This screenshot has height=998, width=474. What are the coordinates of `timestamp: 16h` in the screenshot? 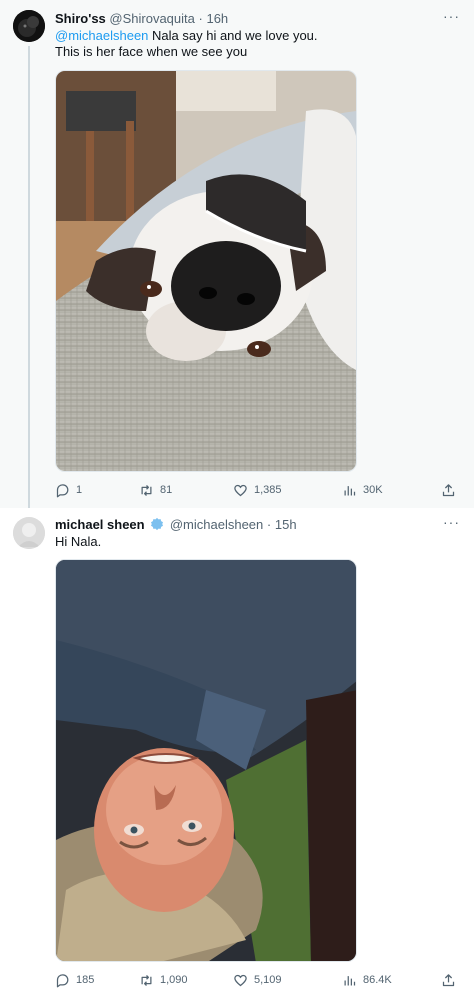 It's located at (217, 18).